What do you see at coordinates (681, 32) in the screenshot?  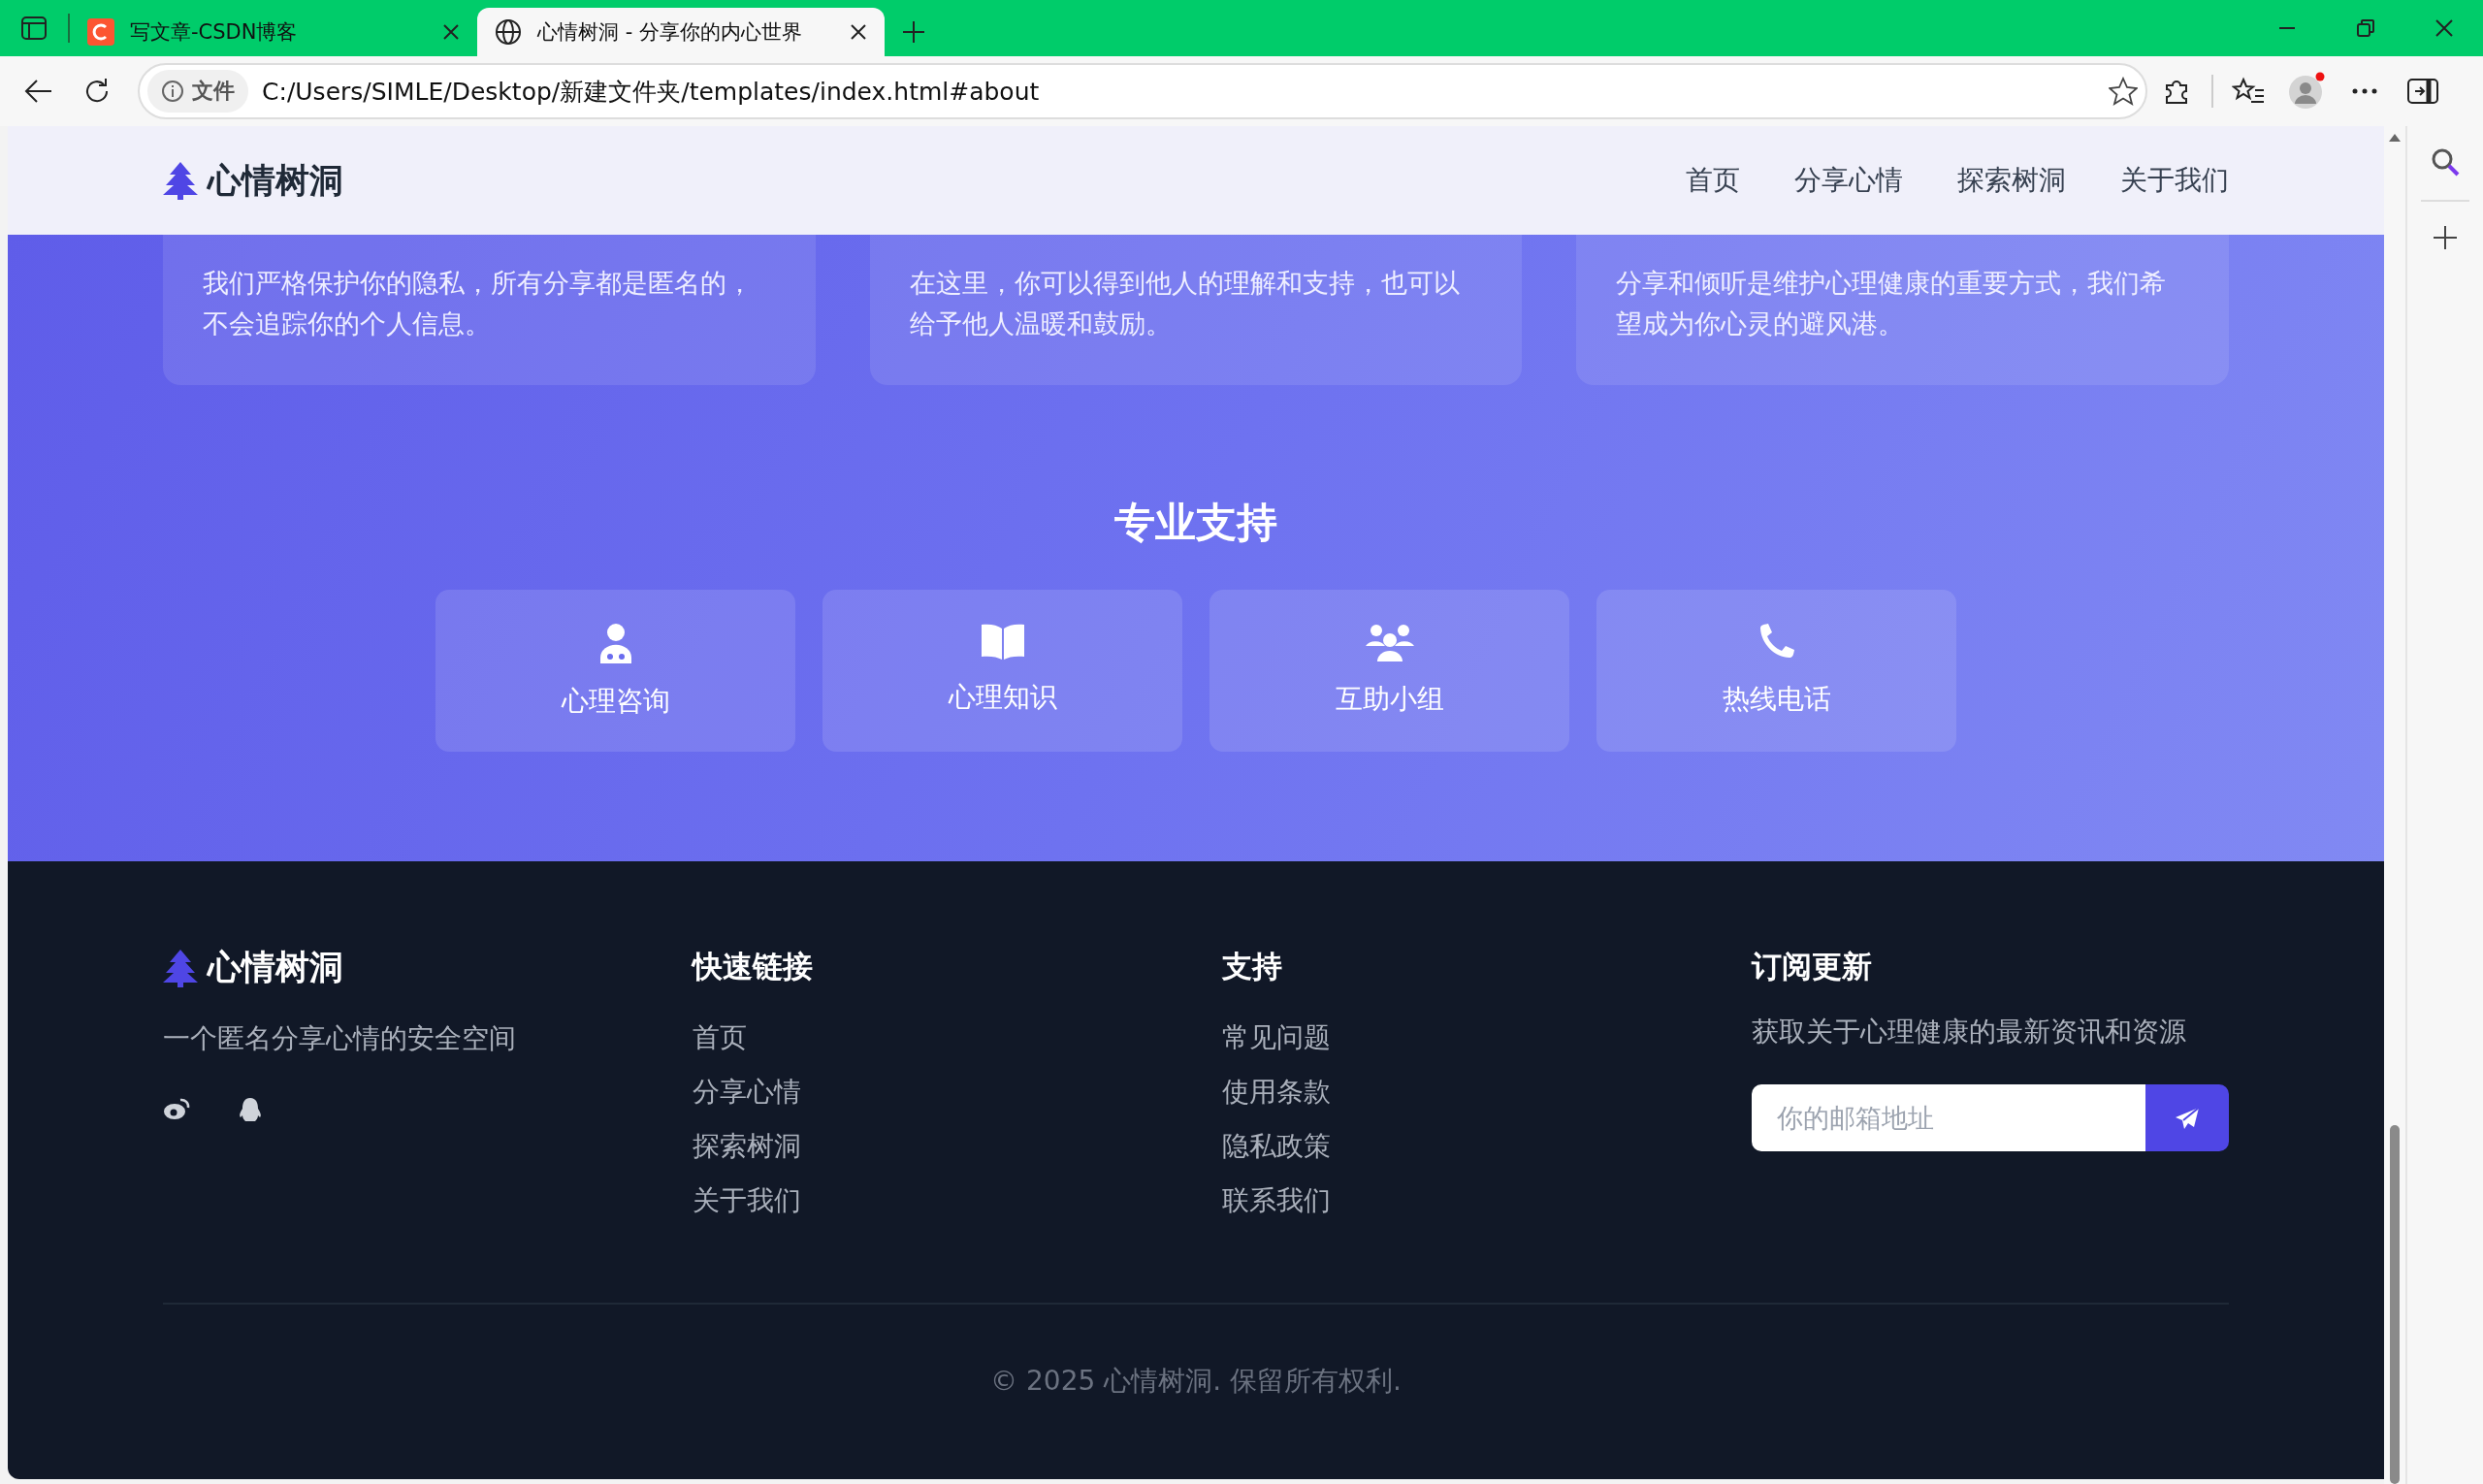 I see `browser-tab: 心情树洞 - 分享你的内心世界` at bounding box center [681, 32].